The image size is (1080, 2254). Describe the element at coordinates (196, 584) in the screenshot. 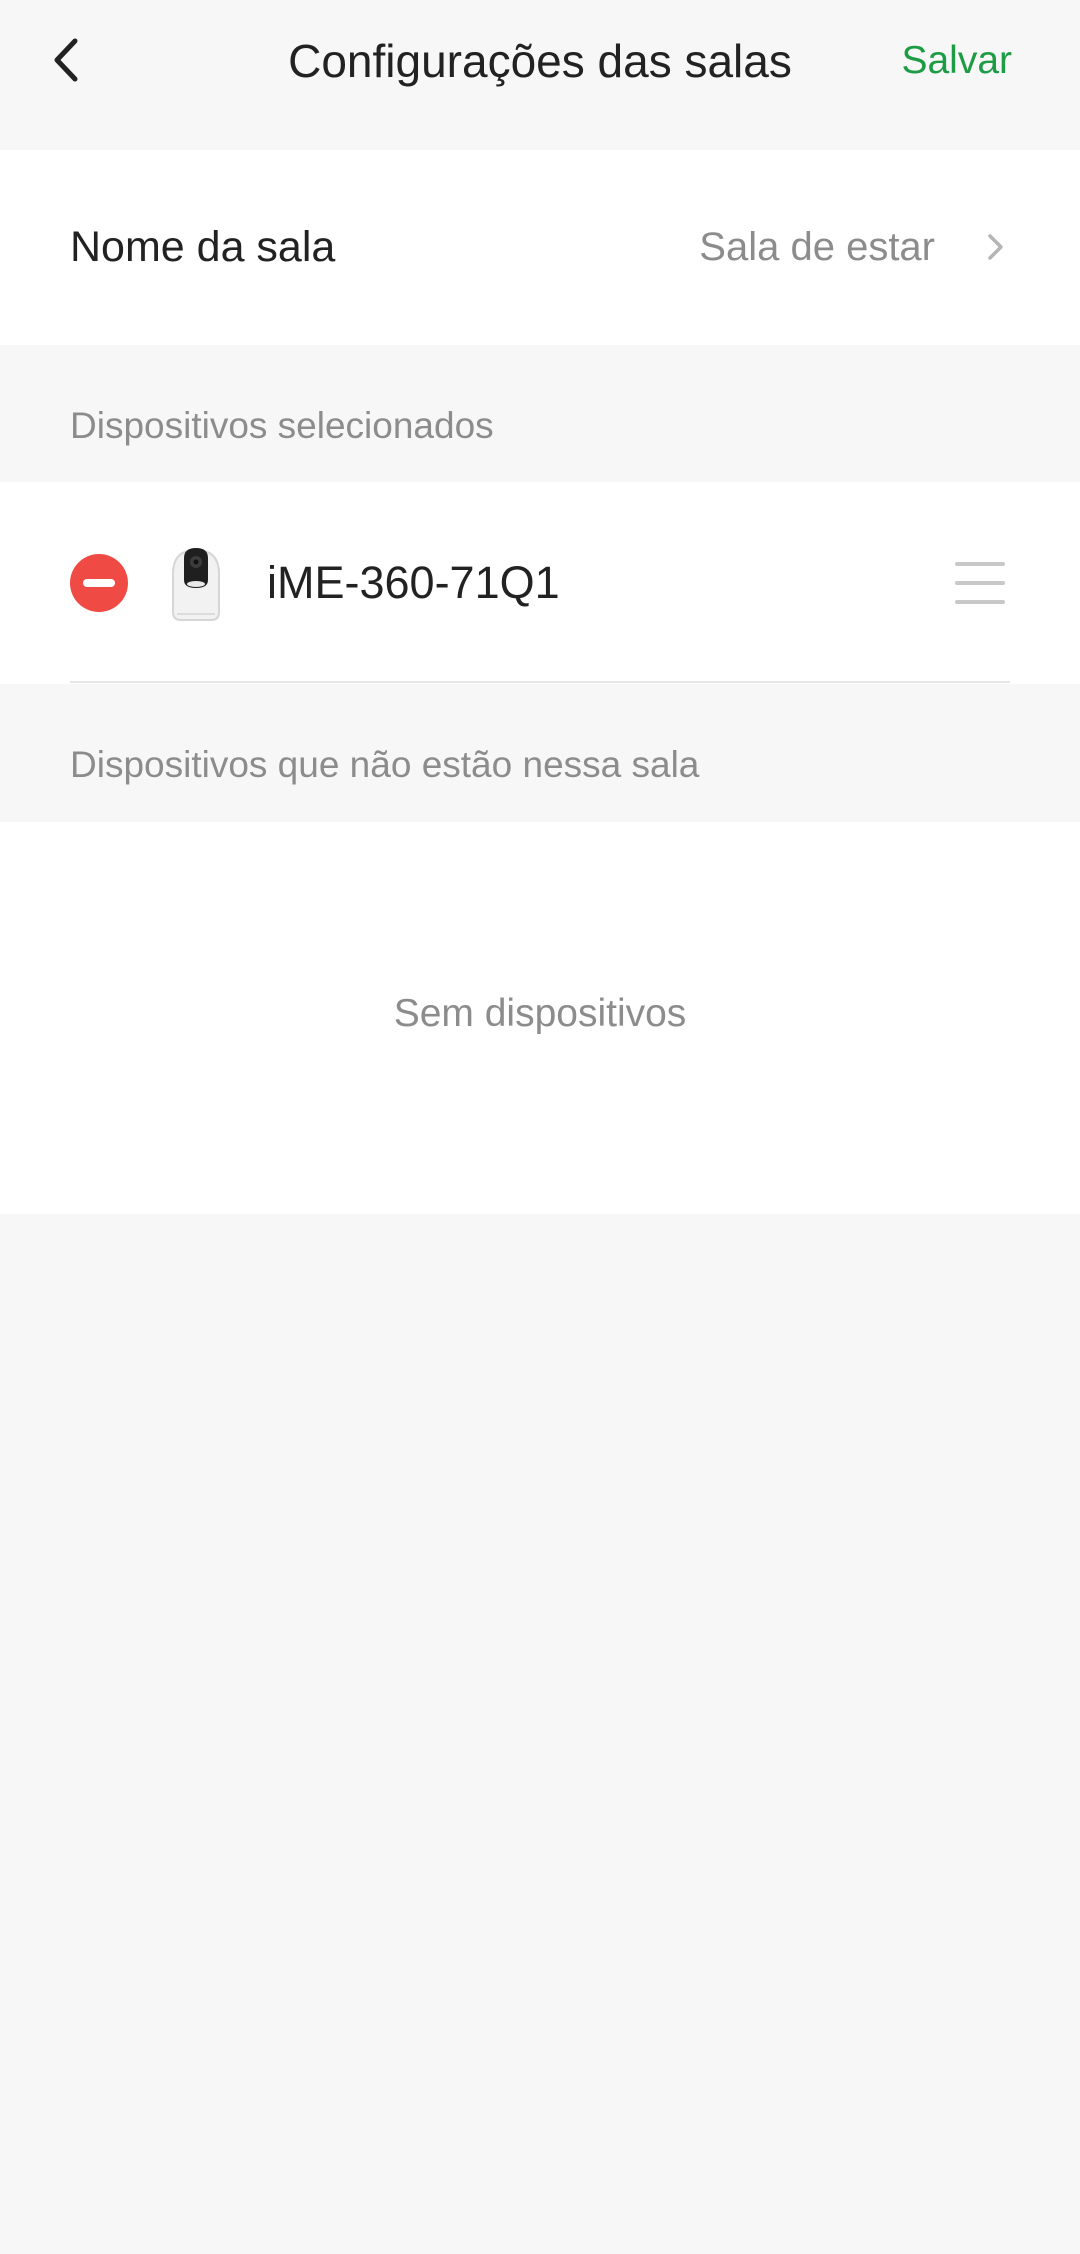

I see `camera-icon` at that location.